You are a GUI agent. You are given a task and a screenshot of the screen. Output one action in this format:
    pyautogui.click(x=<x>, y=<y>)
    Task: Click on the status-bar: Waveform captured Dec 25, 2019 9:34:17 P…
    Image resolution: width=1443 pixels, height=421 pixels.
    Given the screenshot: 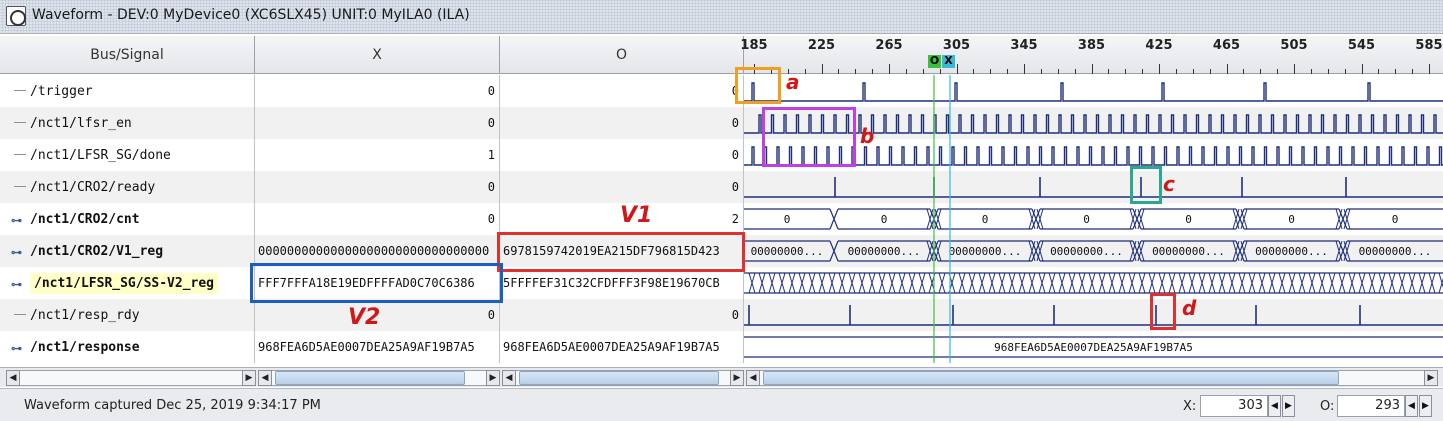 What is the action you would take?
    pyautogui.click(x=721, y=404)
    